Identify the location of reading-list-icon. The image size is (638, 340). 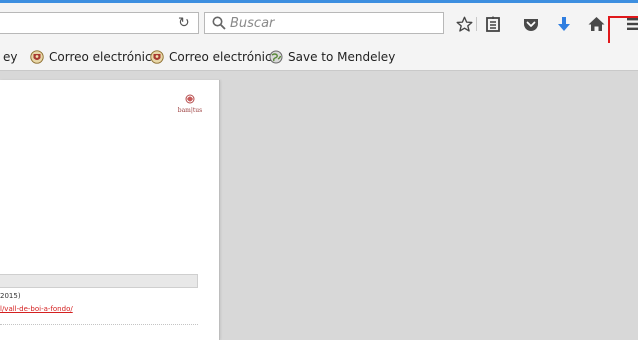
(493, 24).